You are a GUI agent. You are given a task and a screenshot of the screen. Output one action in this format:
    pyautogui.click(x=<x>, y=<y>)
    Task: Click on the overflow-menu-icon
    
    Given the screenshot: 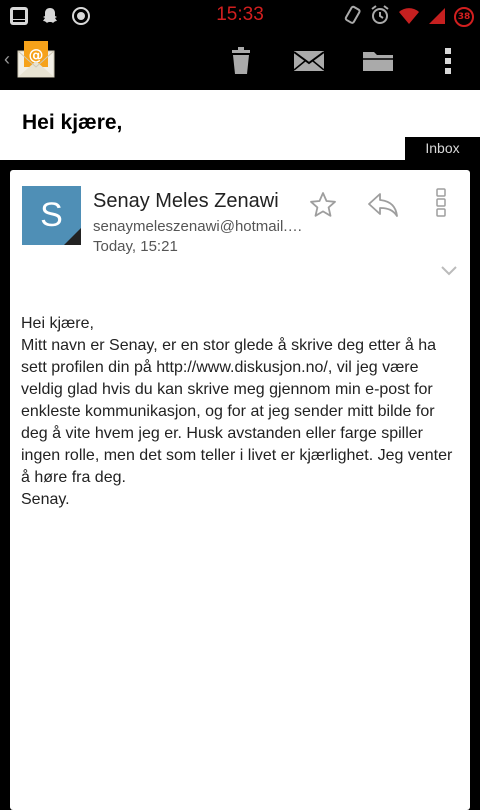 What is the action you would take?
    pyautogui.click(x=448, y=61)
    